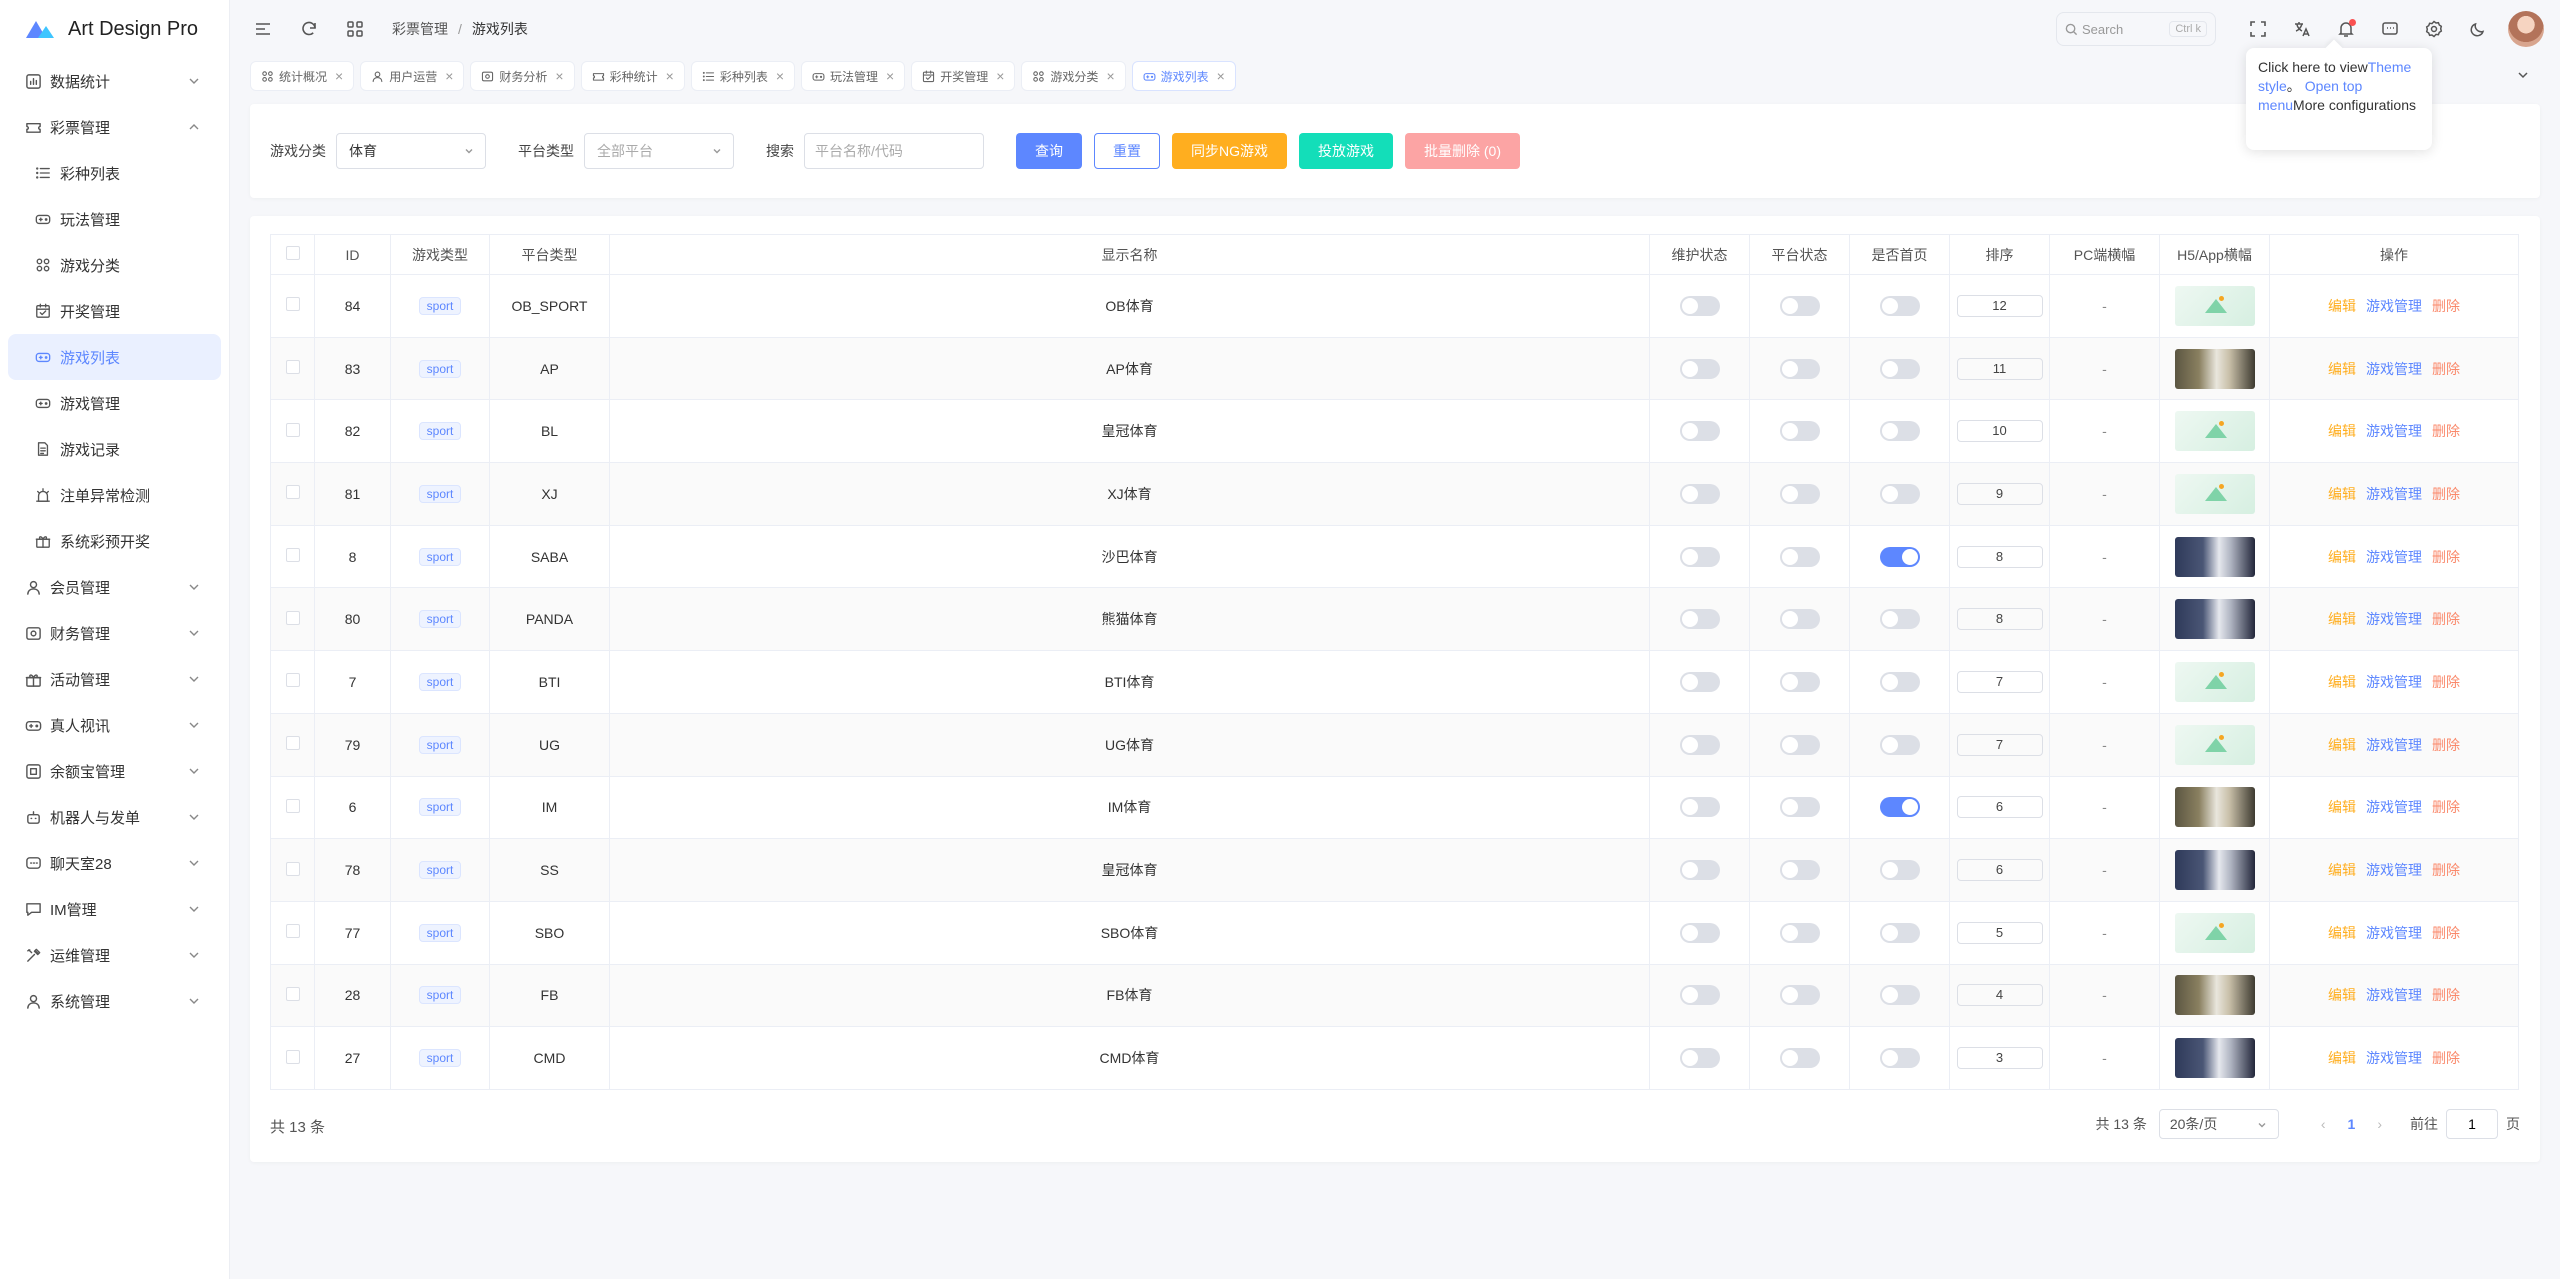 The image size is (2560, 1279). Describe the element at coordinates (2218, 1124) in the screenshot. I see `page-size-select: 20条/页` at that location.